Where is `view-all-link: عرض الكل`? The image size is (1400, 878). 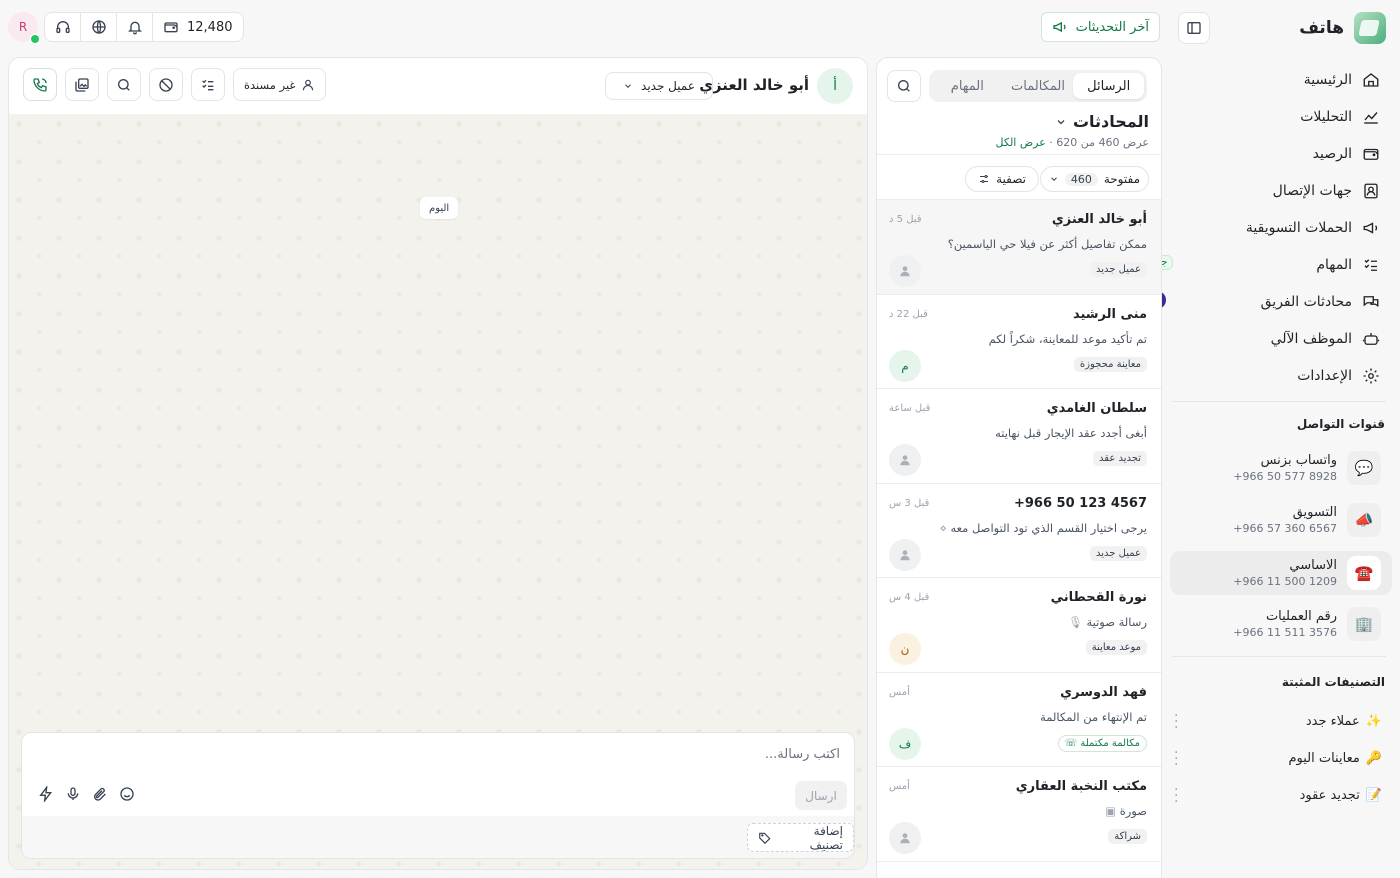 view-all-link: عرض الكل is located at coordinates (1021, 142).